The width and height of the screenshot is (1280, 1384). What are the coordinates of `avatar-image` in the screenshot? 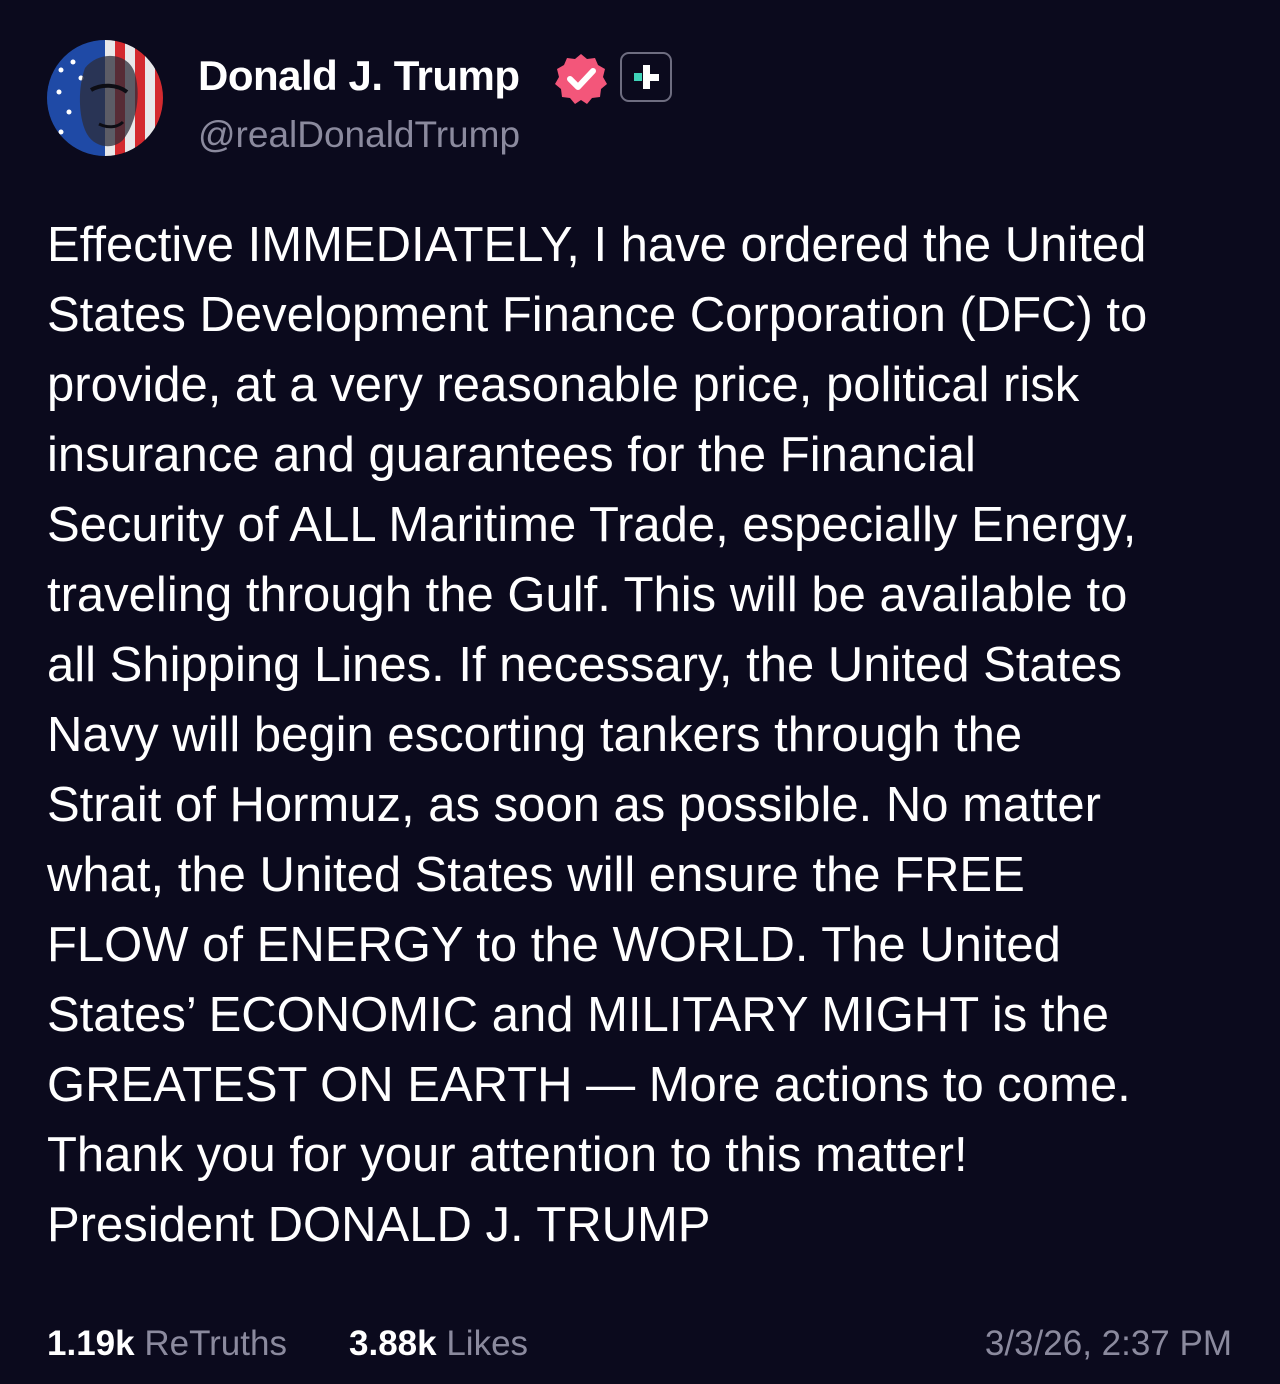 It's located at (105, 98).